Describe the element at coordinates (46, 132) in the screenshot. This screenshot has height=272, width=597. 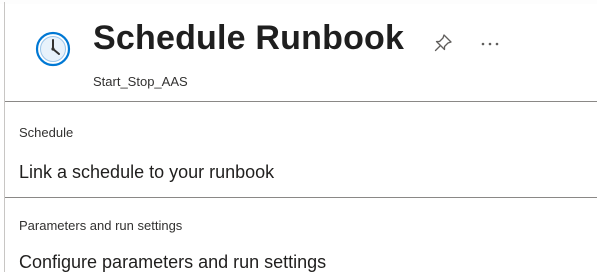
I see `schedule-section-label: Schedule` at that location.